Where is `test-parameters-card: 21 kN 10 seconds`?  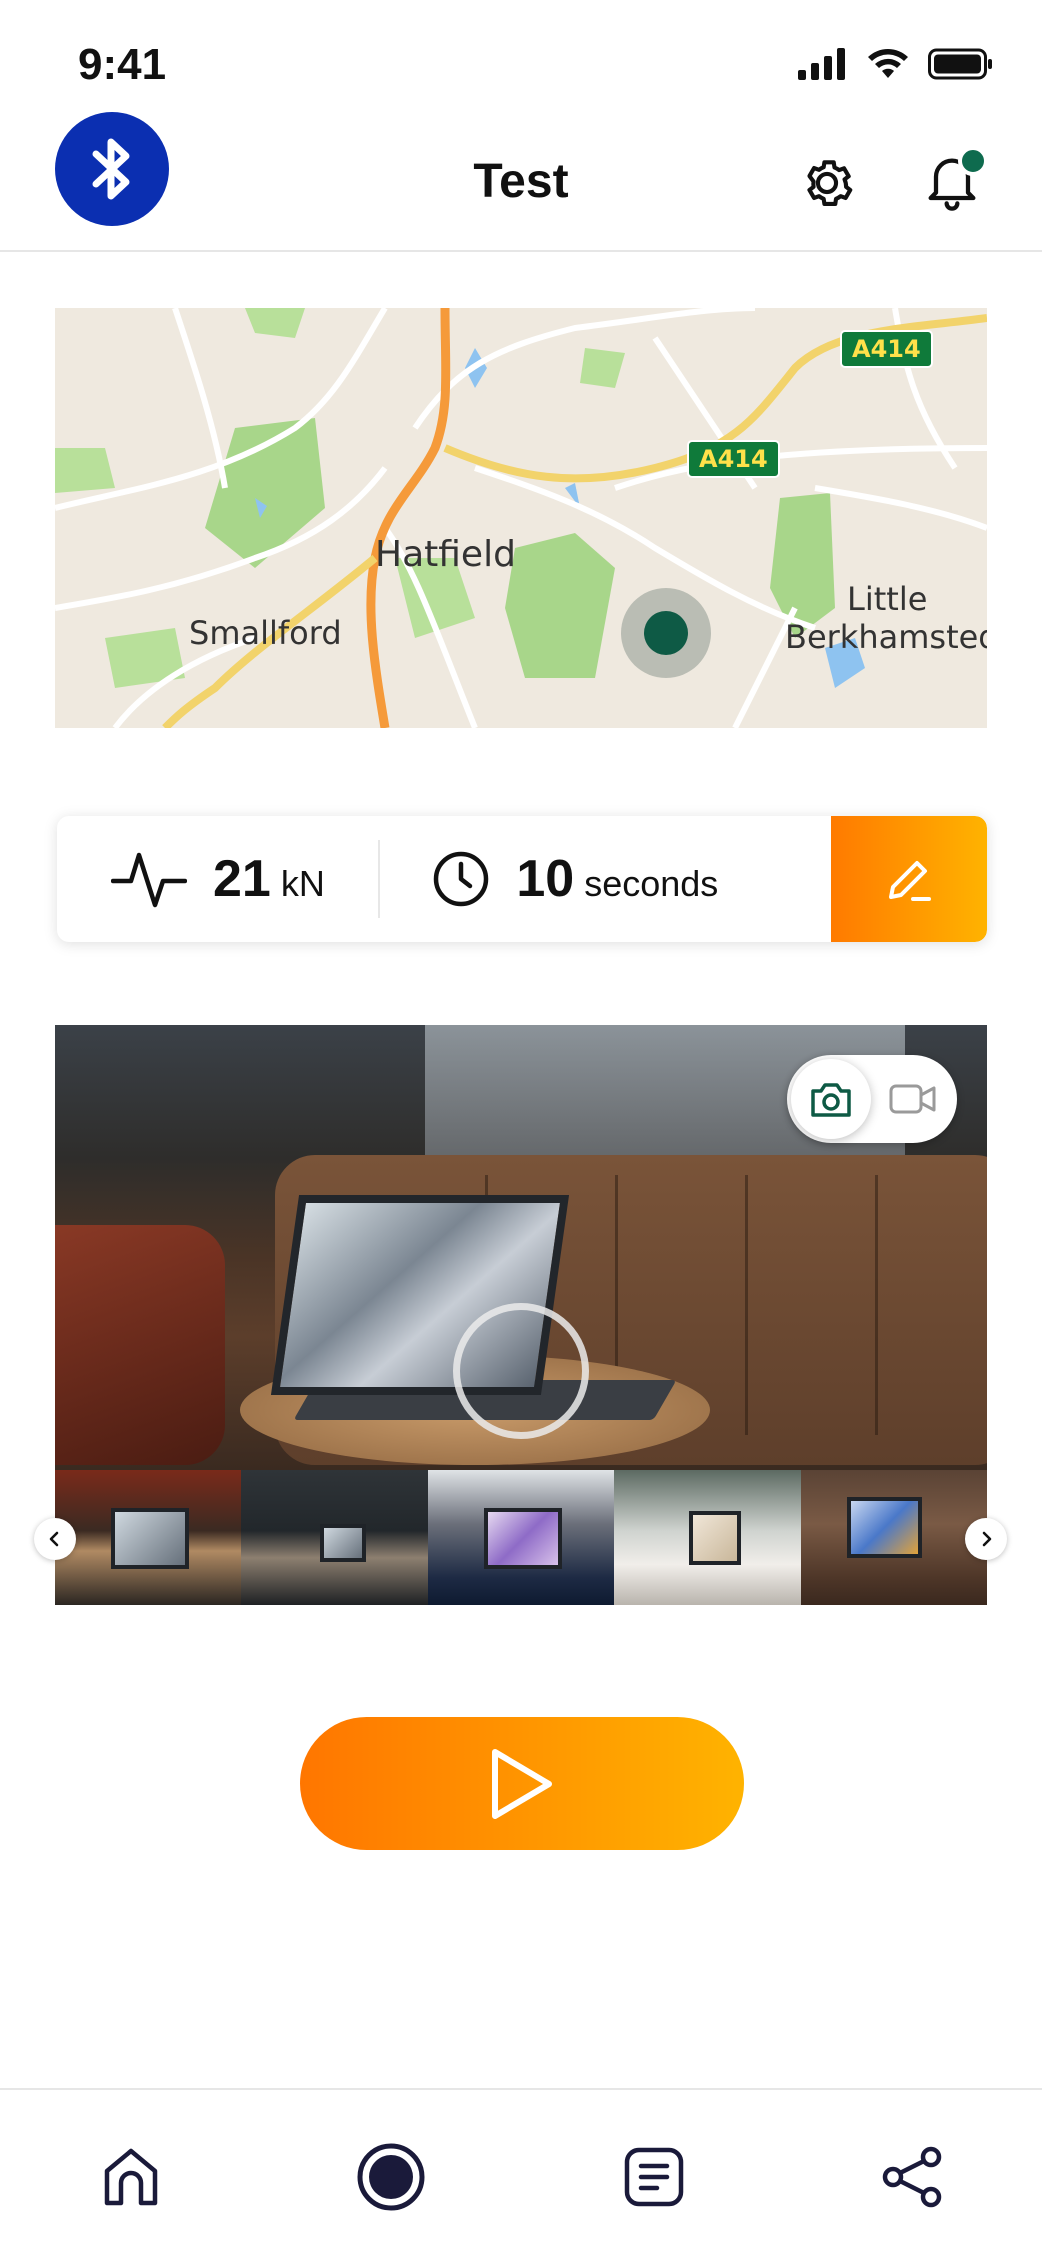 test-parameters-card: 21 kN 10 seconds is located at coordinates (522, 879).